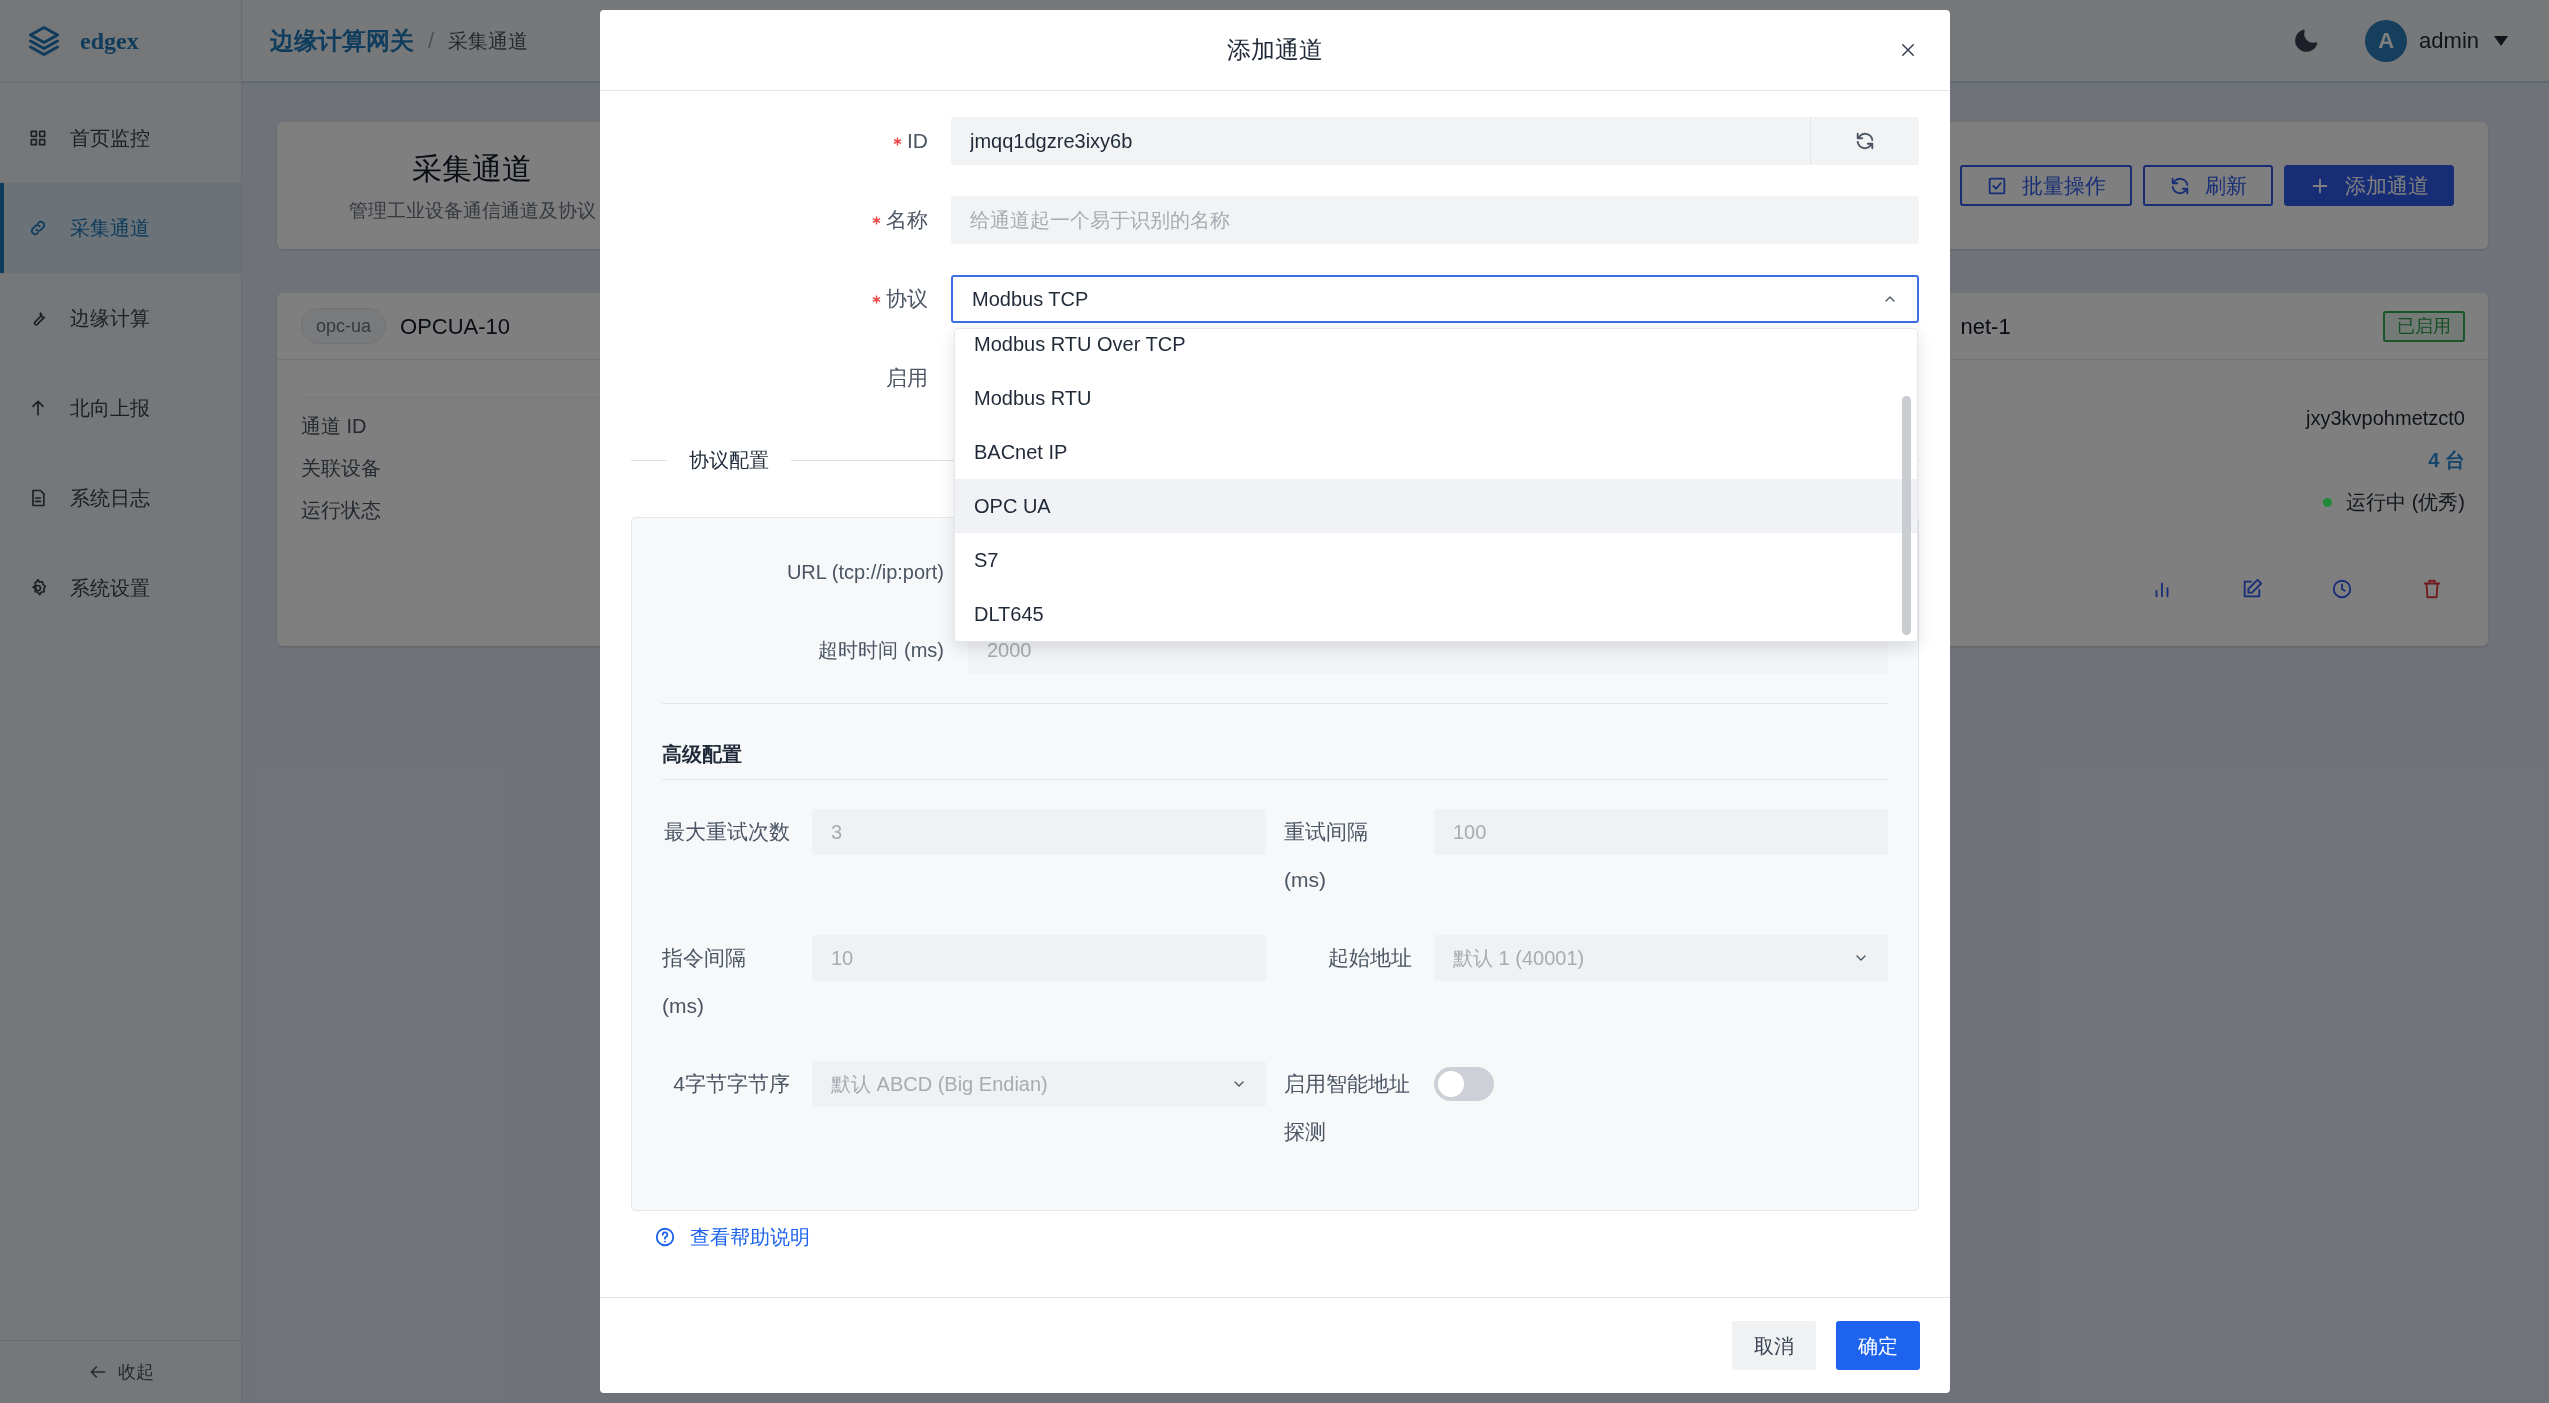  Describe the element at coordinates (702, 754) in the screenshot. I see `section-title: 高级配置` at that location.